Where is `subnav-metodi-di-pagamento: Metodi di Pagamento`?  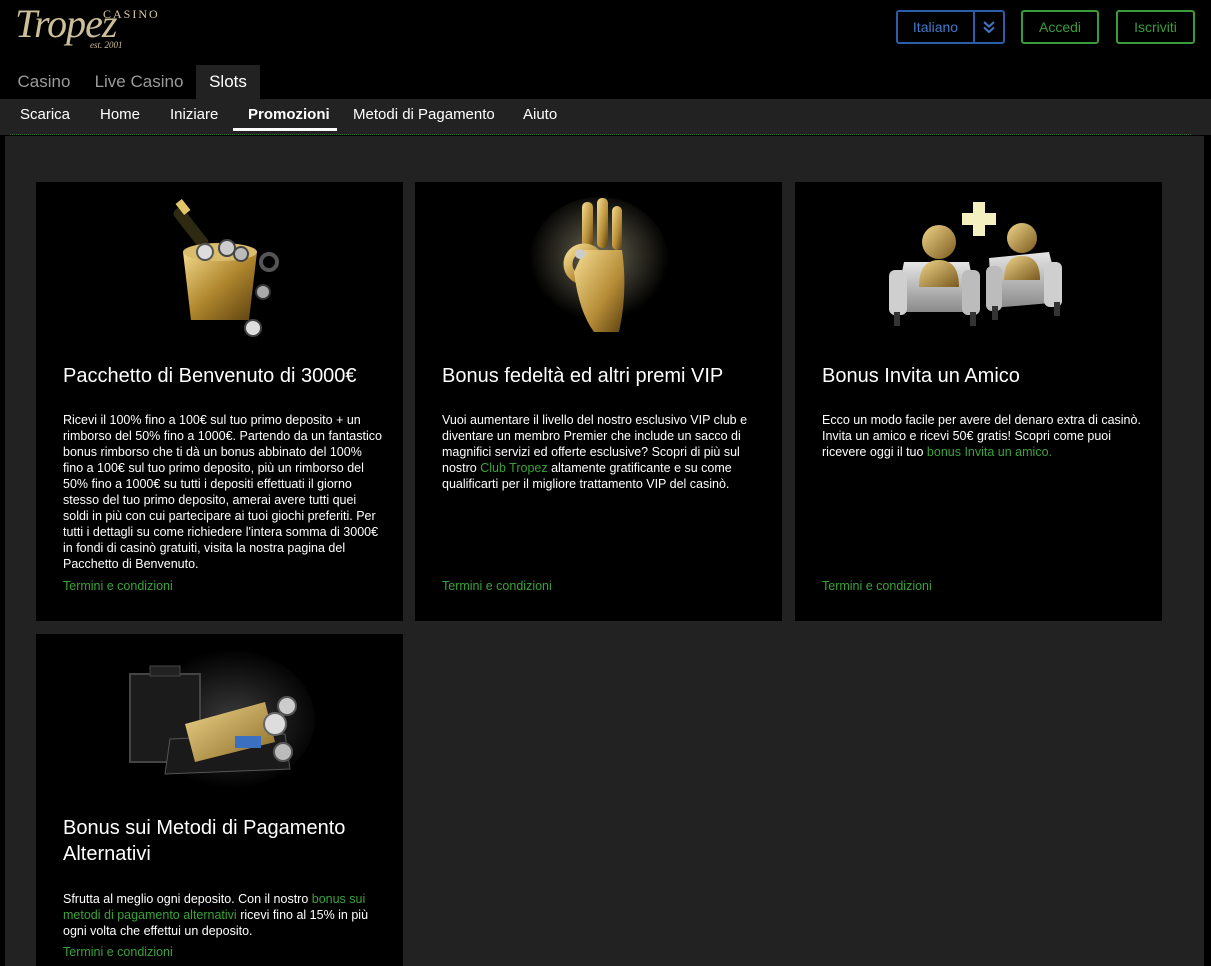 subnav-metodi-di-pagamento: Metodi di Pagamento is located at coordinates (424, 114).